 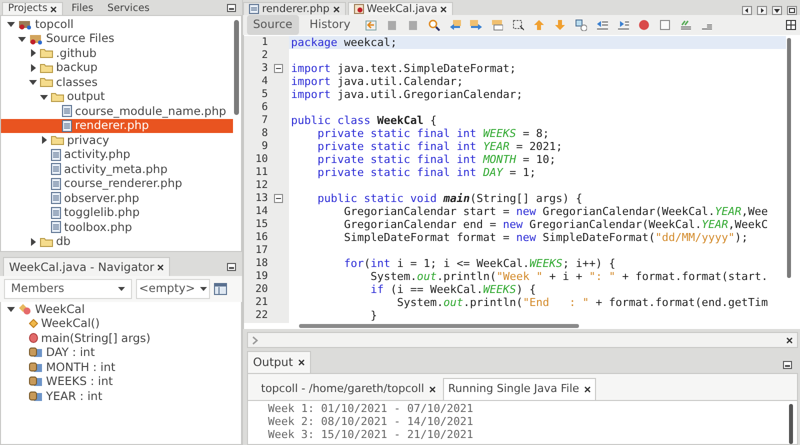 I want to click on arrow-right-icon, so click(x=476, y=25).